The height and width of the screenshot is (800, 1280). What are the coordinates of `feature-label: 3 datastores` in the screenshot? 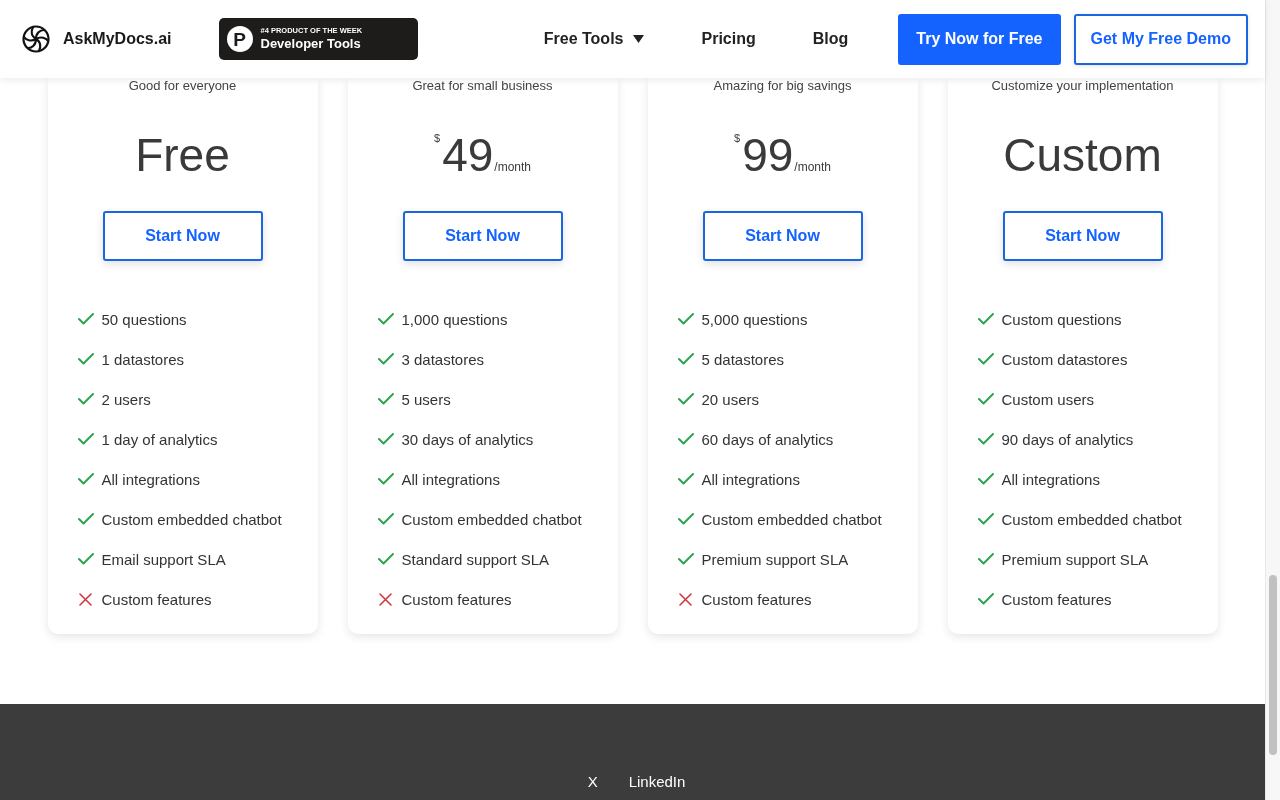 It's located at (443, 359).